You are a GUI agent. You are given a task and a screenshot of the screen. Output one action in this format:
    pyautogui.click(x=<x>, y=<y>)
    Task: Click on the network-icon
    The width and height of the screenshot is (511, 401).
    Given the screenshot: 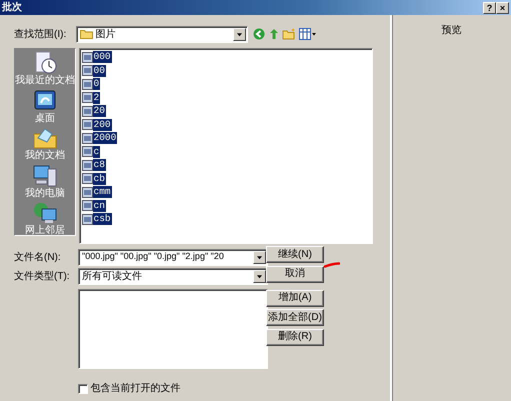 What is the action you would take?
    pyautogui.click(x=45, y=213)
    